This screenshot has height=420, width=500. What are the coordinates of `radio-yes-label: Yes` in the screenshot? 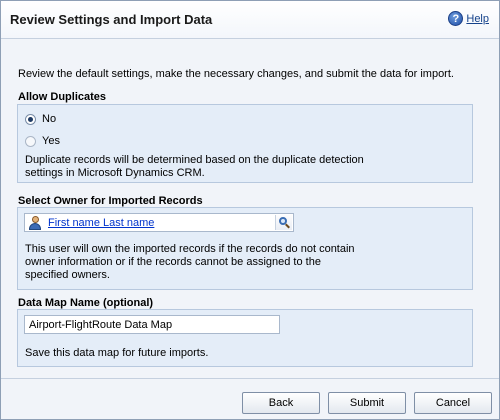 It's located at (51, 141).